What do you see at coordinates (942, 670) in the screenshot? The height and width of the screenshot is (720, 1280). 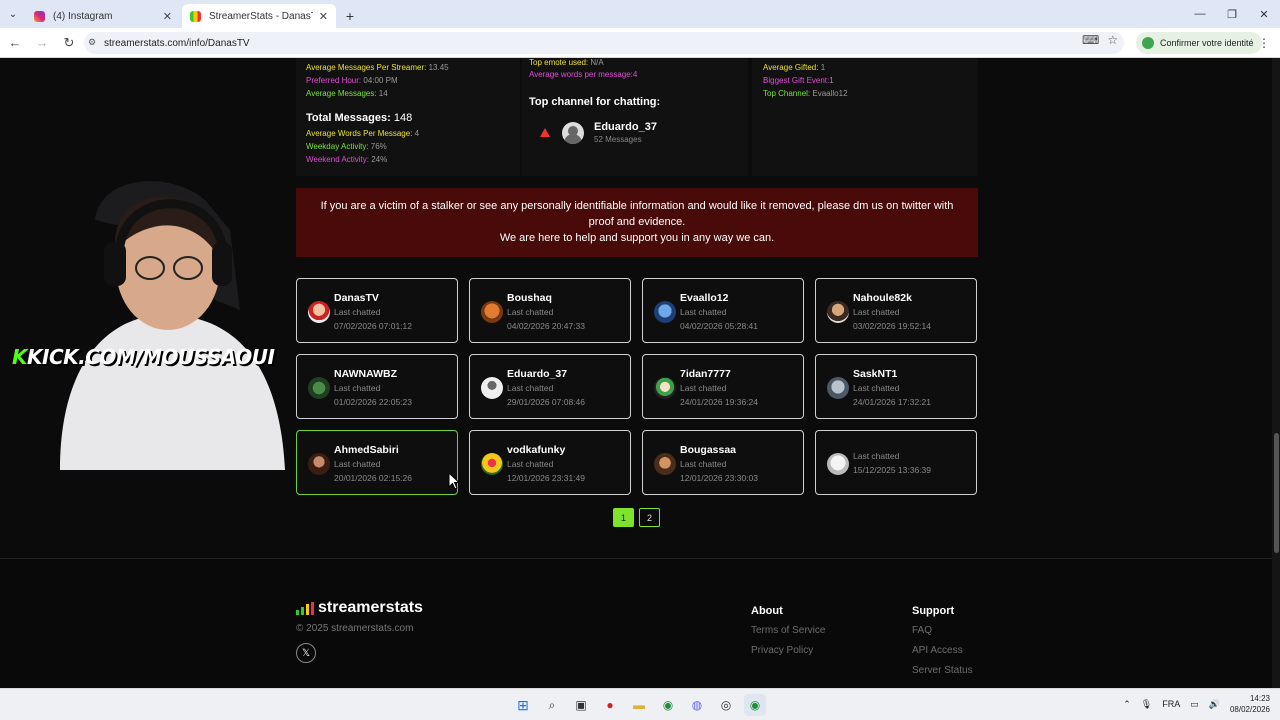 I see `server-status-link: Server Status` at bounding box center [942, 670].